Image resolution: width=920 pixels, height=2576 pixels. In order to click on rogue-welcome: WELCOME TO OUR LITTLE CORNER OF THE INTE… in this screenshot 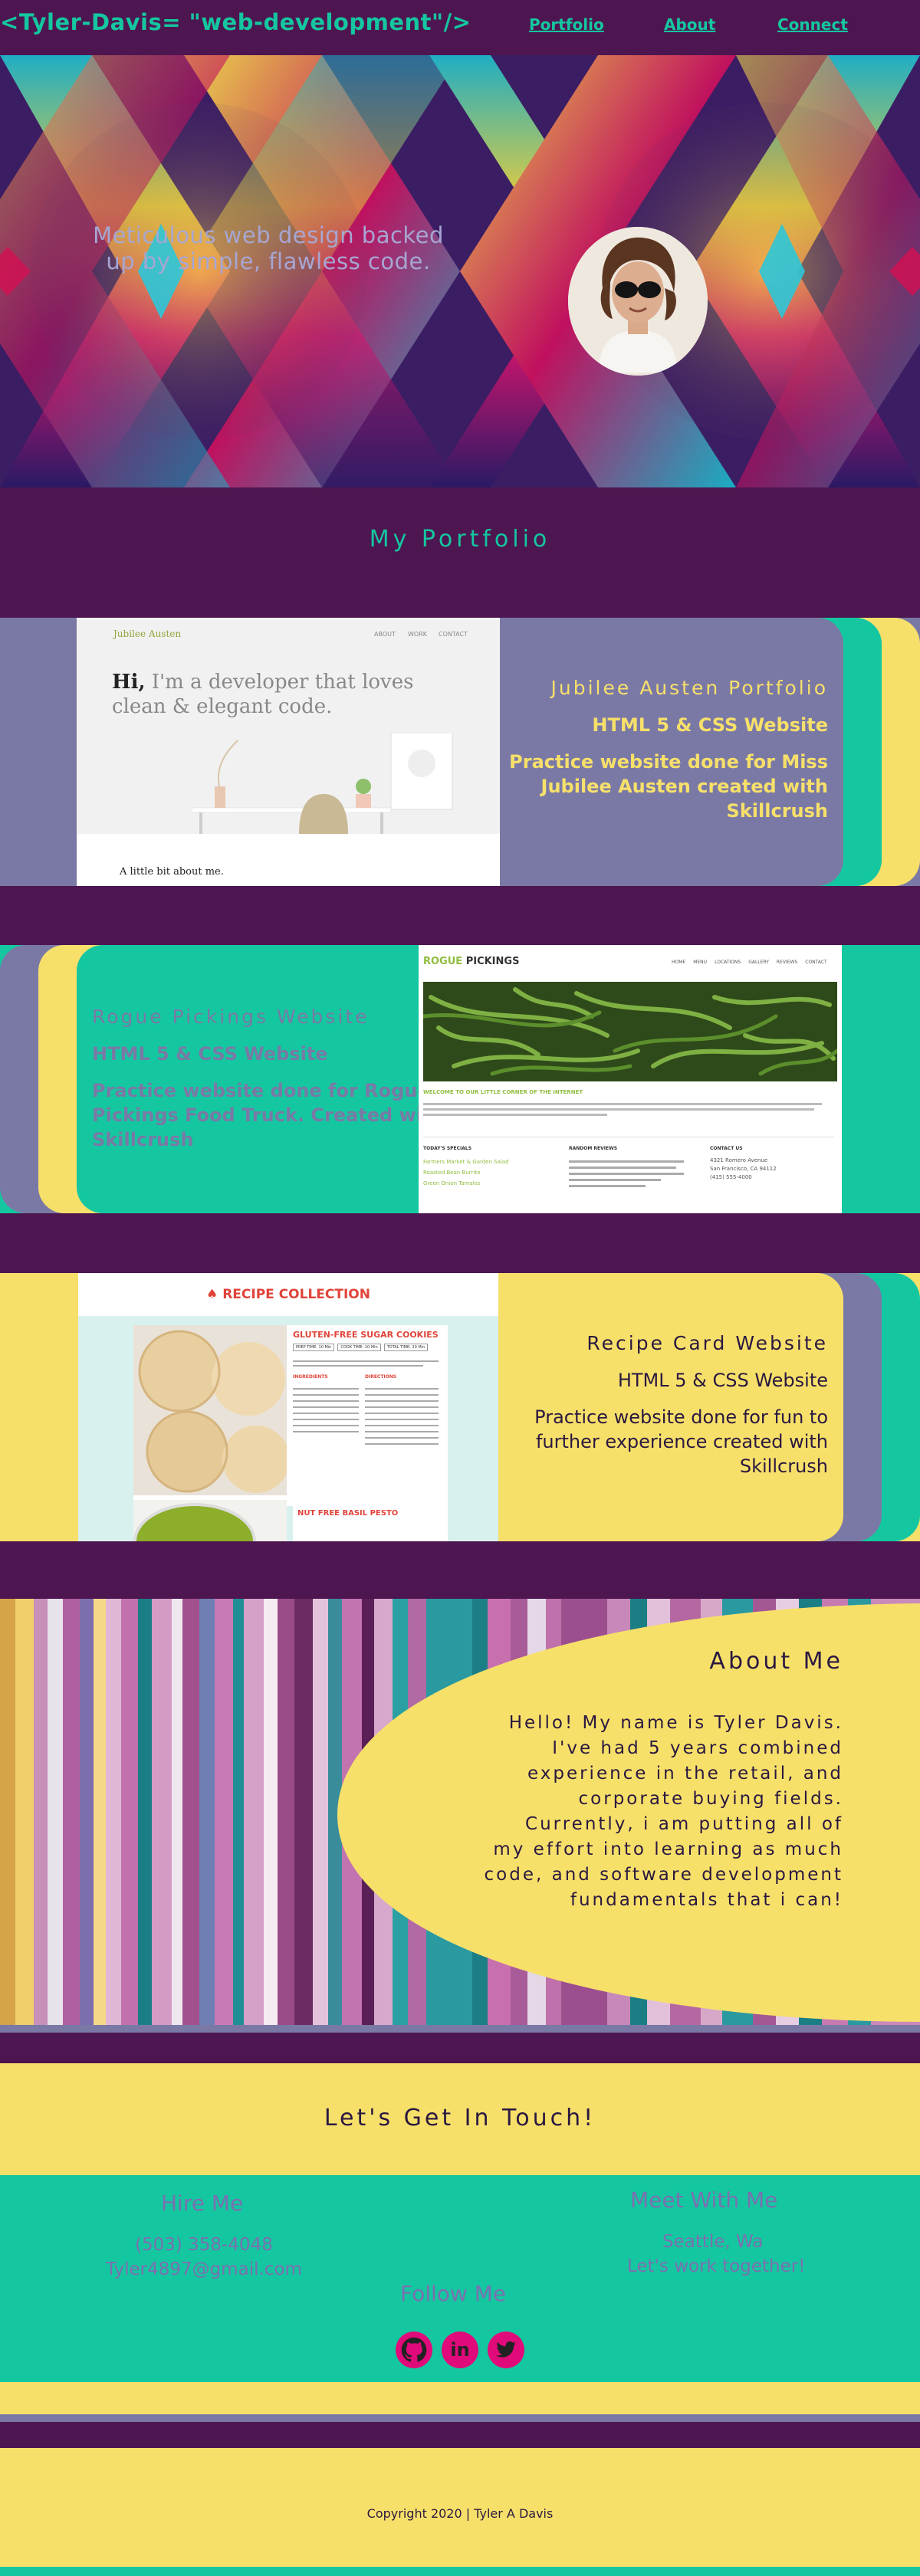, I will do `click(503, 1092)`.